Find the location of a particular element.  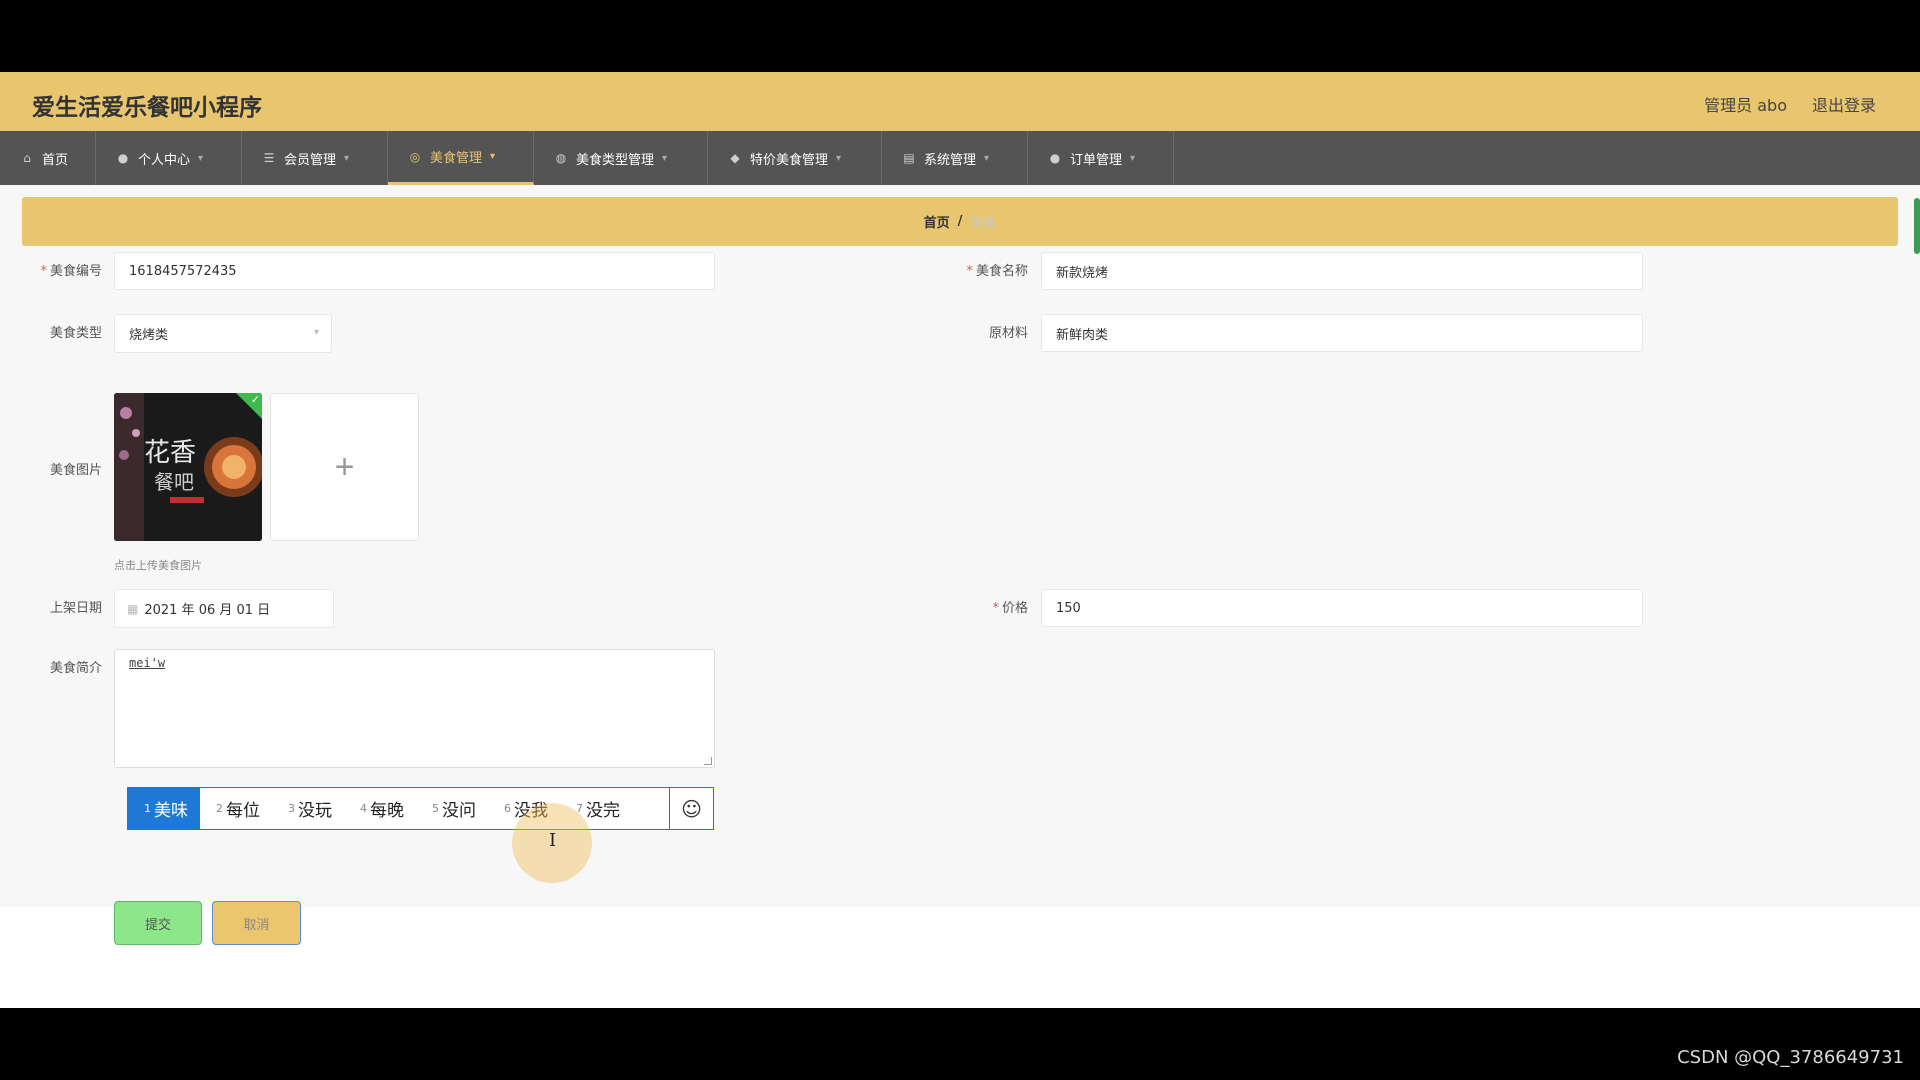

nav-item-member-management: ☰ 会员管理 ▾ is located at coordinates (315, 158).